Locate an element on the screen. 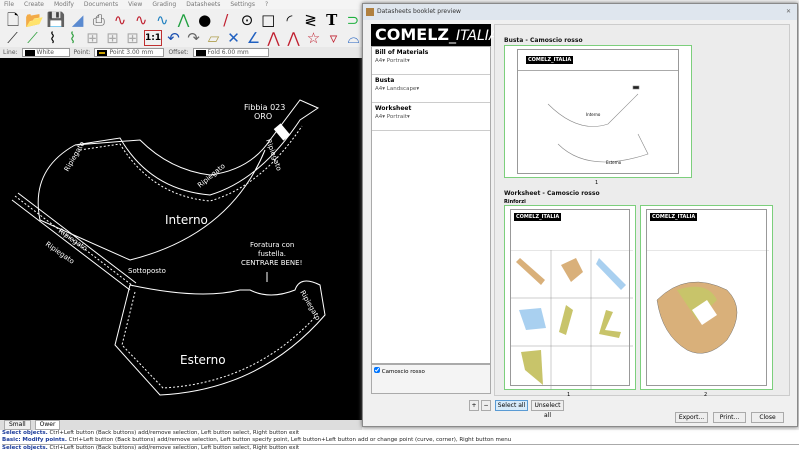  angle-icon: ∠ is located at coordinates (253, 38).